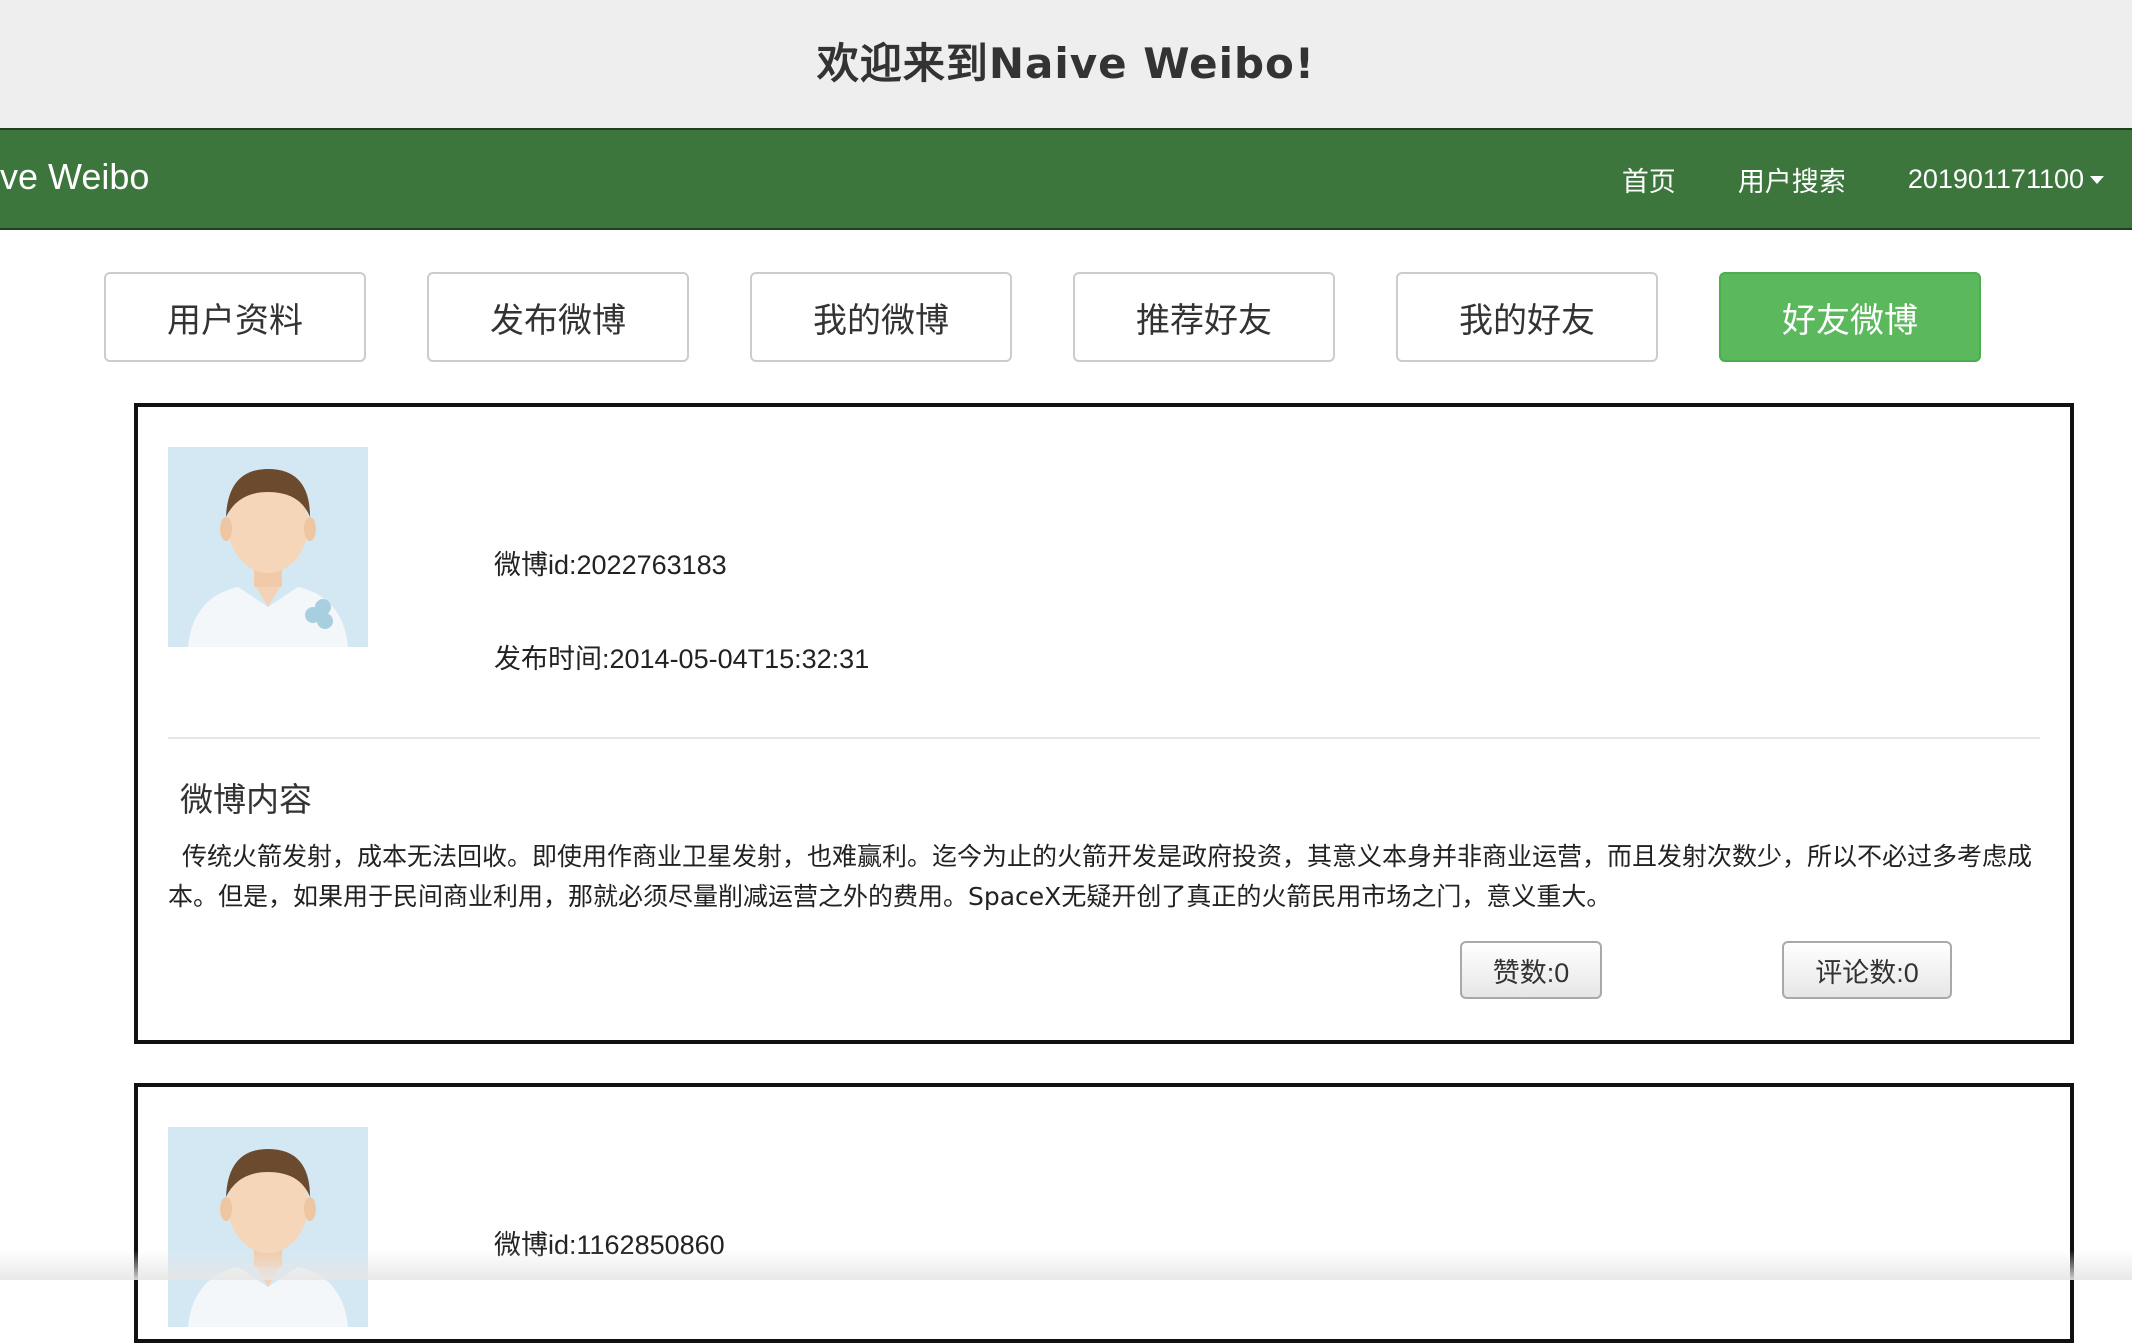 The width and height of the screenshot is (2132, 1343). Describe the element at coordinates (1104, 738) in the screenshot. I see `divider` at that location.